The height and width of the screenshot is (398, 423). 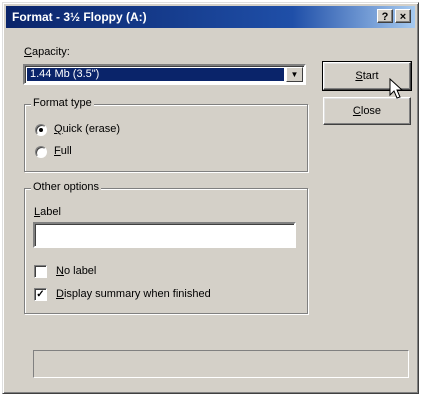 I want to click on display-summary-checkbox: ✓, so click(x=40, y=294).